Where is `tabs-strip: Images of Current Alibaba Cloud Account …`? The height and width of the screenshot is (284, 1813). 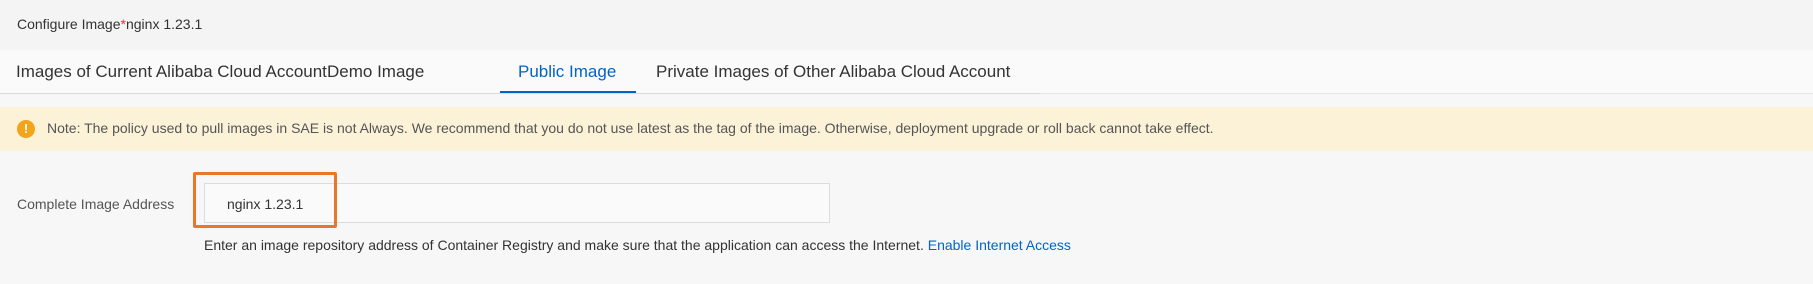
tabs-strip: Images of Current Alibaba Cloud Account … is located at coordinates (520, 72).